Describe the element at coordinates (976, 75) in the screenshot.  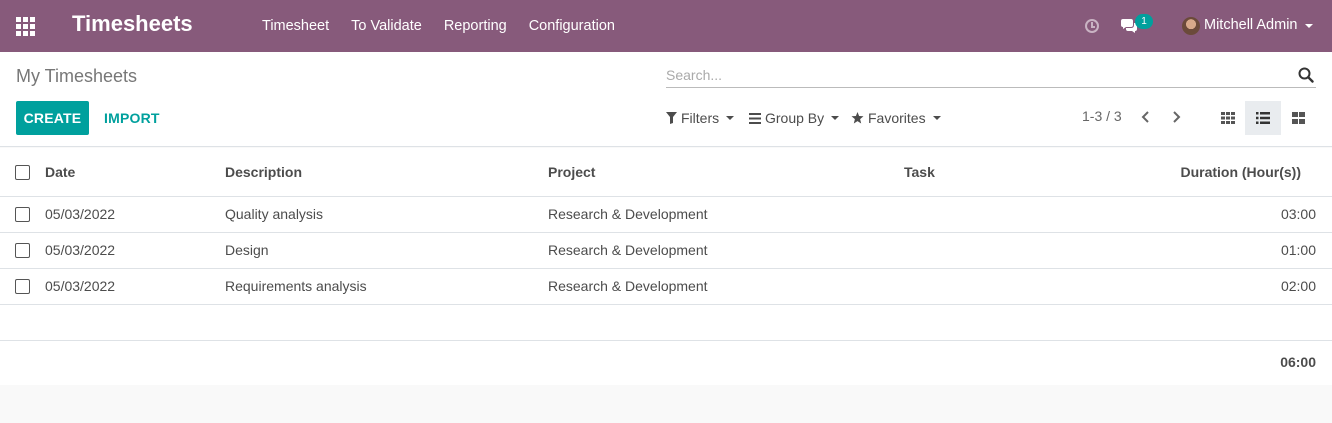
I see `search-input` at that location.